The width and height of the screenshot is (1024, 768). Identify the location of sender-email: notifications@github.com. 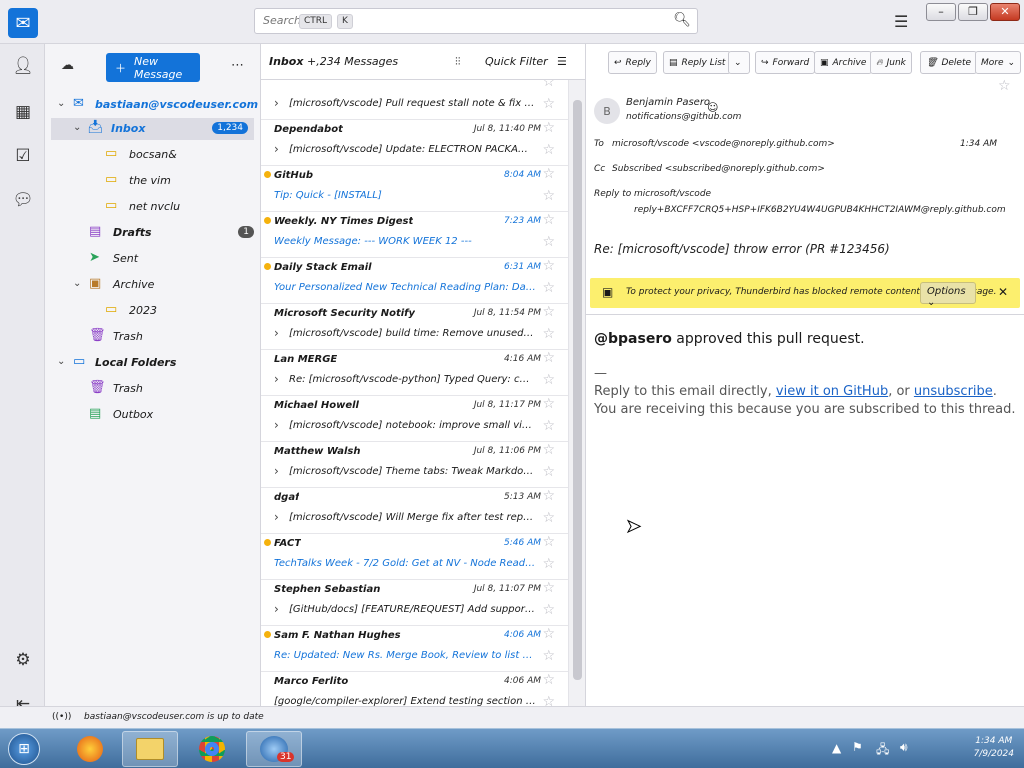
(683, 117).